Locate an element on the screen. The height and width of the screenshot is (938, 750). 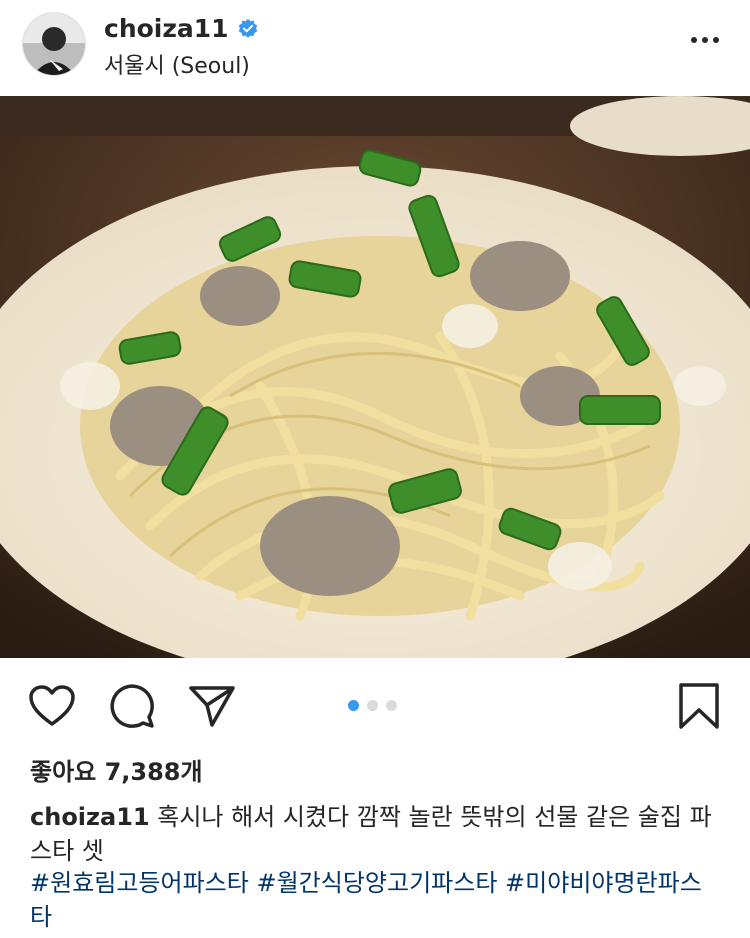
avatar is located at coordinates (54, 44).